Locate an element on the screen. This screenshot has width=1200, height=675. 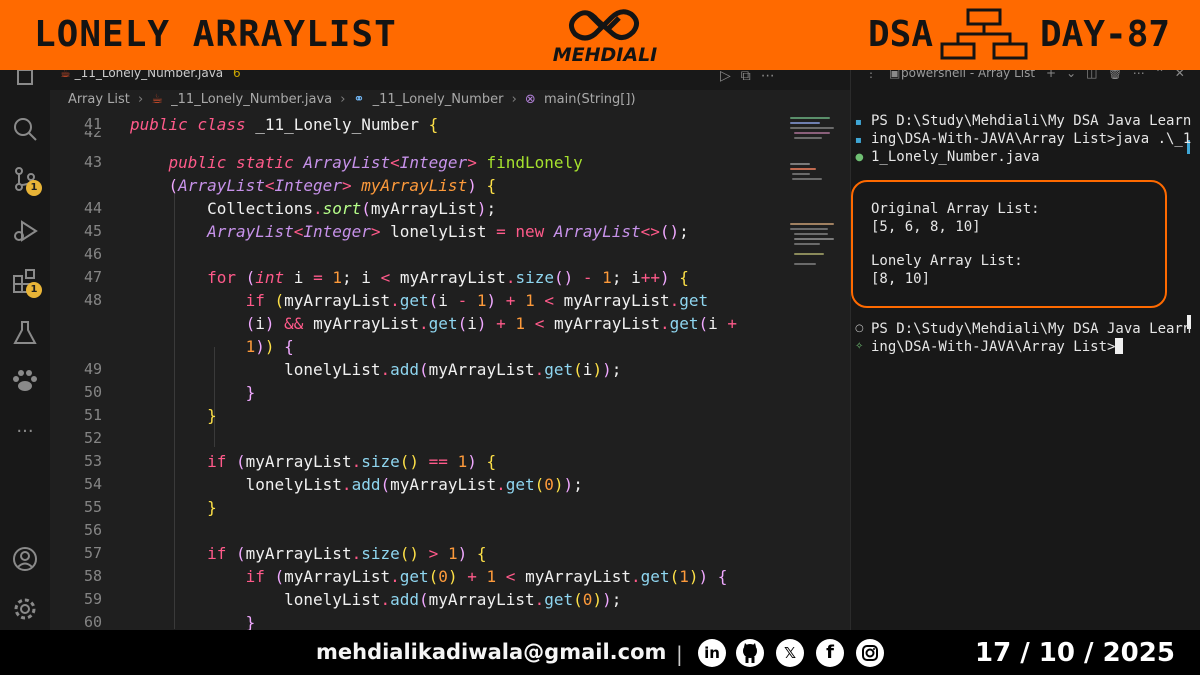
run-icon: ▷ is located at coordinates (730, 77).